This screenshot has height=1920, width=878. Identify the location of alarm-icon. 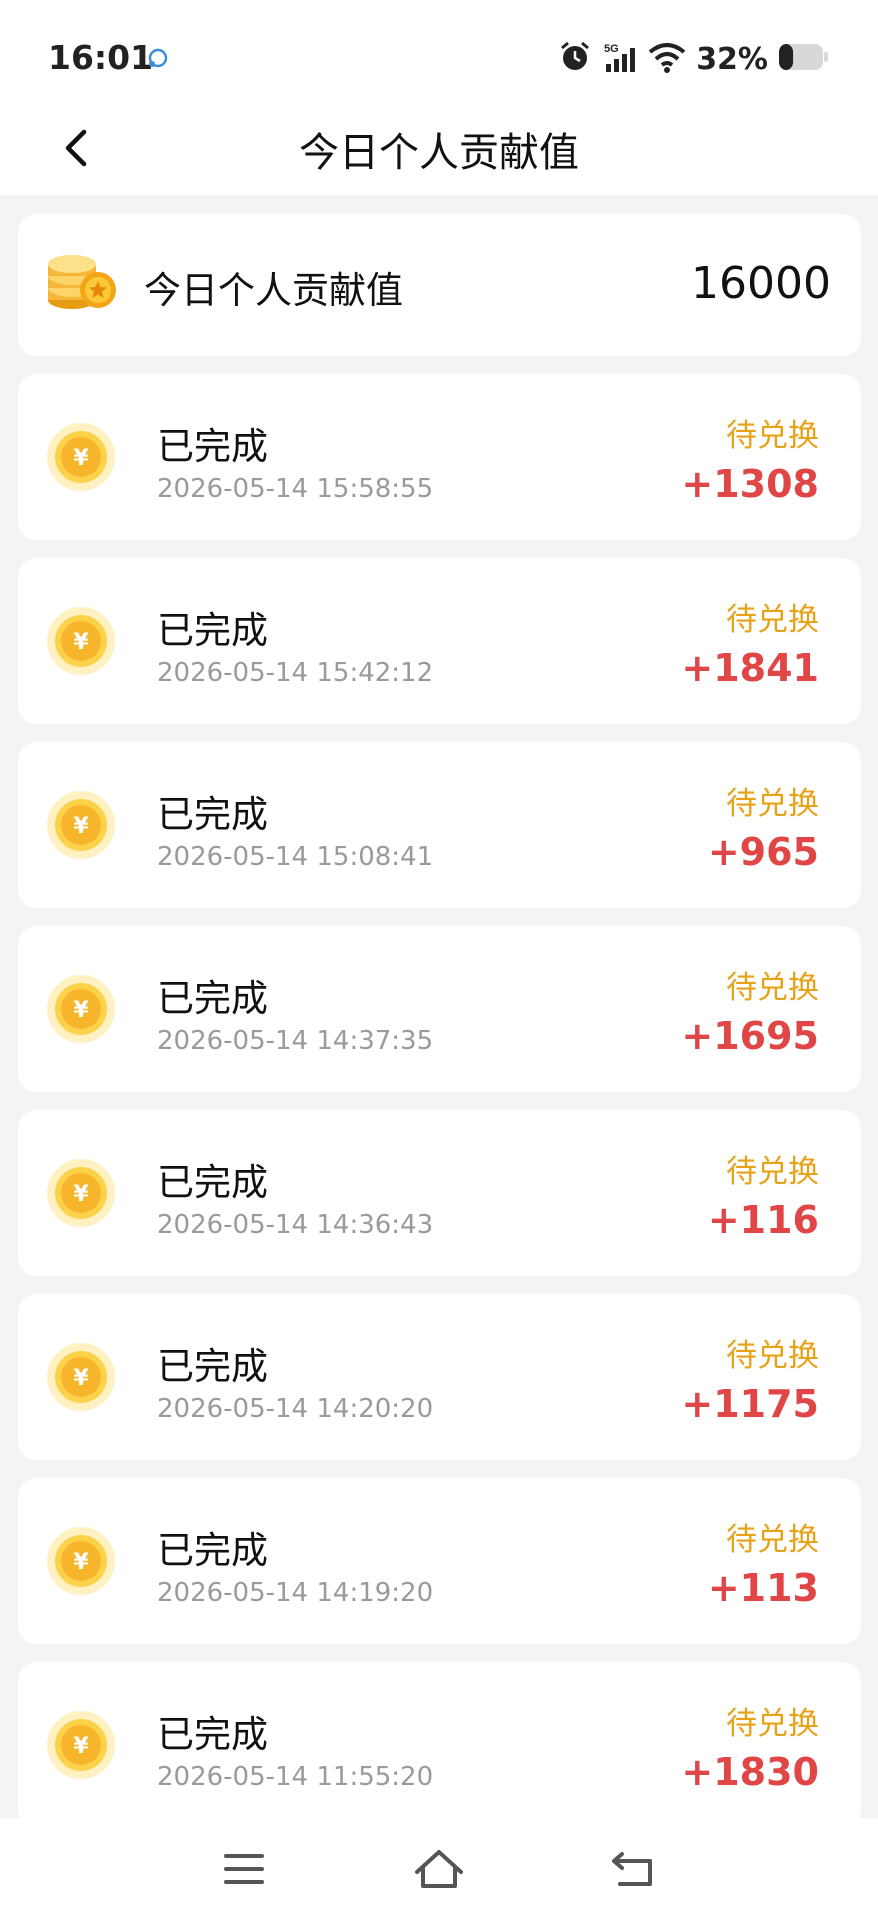
(575, 59).